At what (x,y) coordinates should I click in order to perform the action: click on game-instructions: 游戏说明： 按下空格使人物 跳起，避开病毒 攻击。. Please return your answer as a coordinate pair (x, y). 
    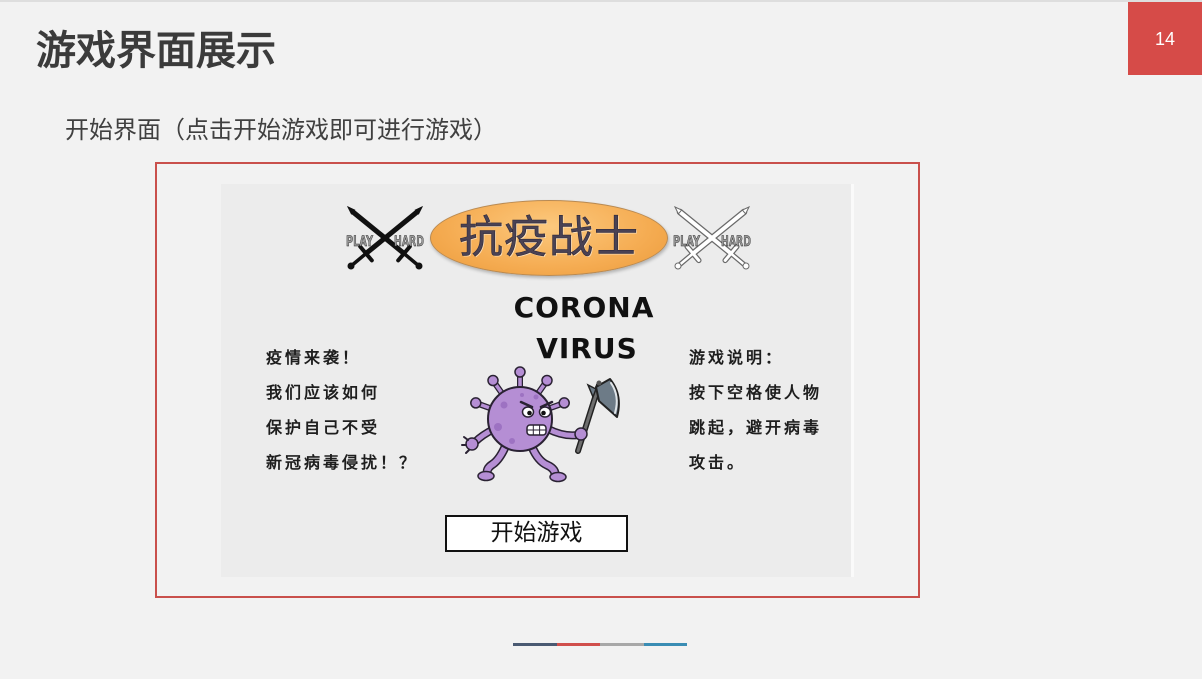
    Looking at the image, I should click on (755, 410).